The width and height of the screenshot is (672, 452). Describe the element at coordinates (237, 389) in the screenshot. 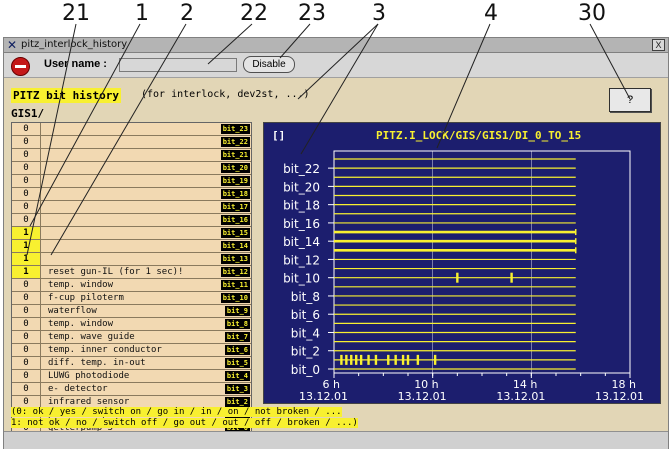

I see `bit-tag: bit_3` at that location.